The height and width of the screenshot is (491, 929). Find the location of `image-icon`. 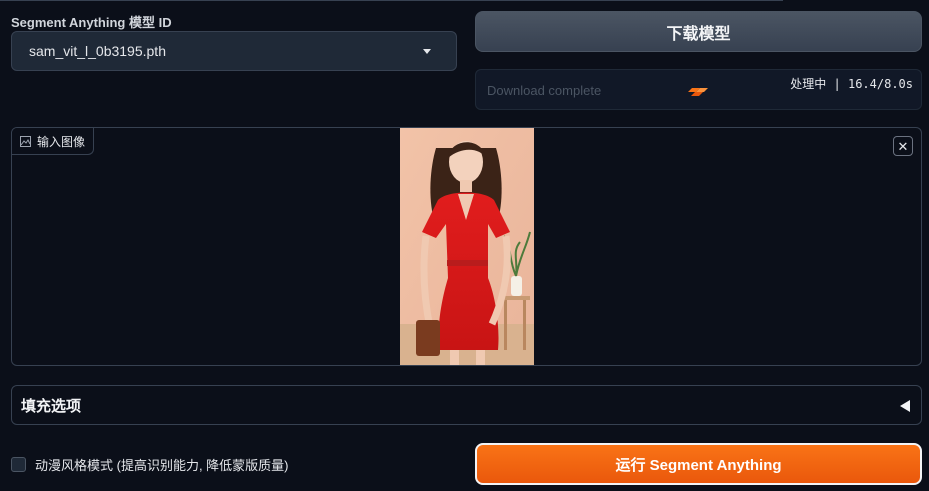

image-icon is located at coordinates (25, 141).